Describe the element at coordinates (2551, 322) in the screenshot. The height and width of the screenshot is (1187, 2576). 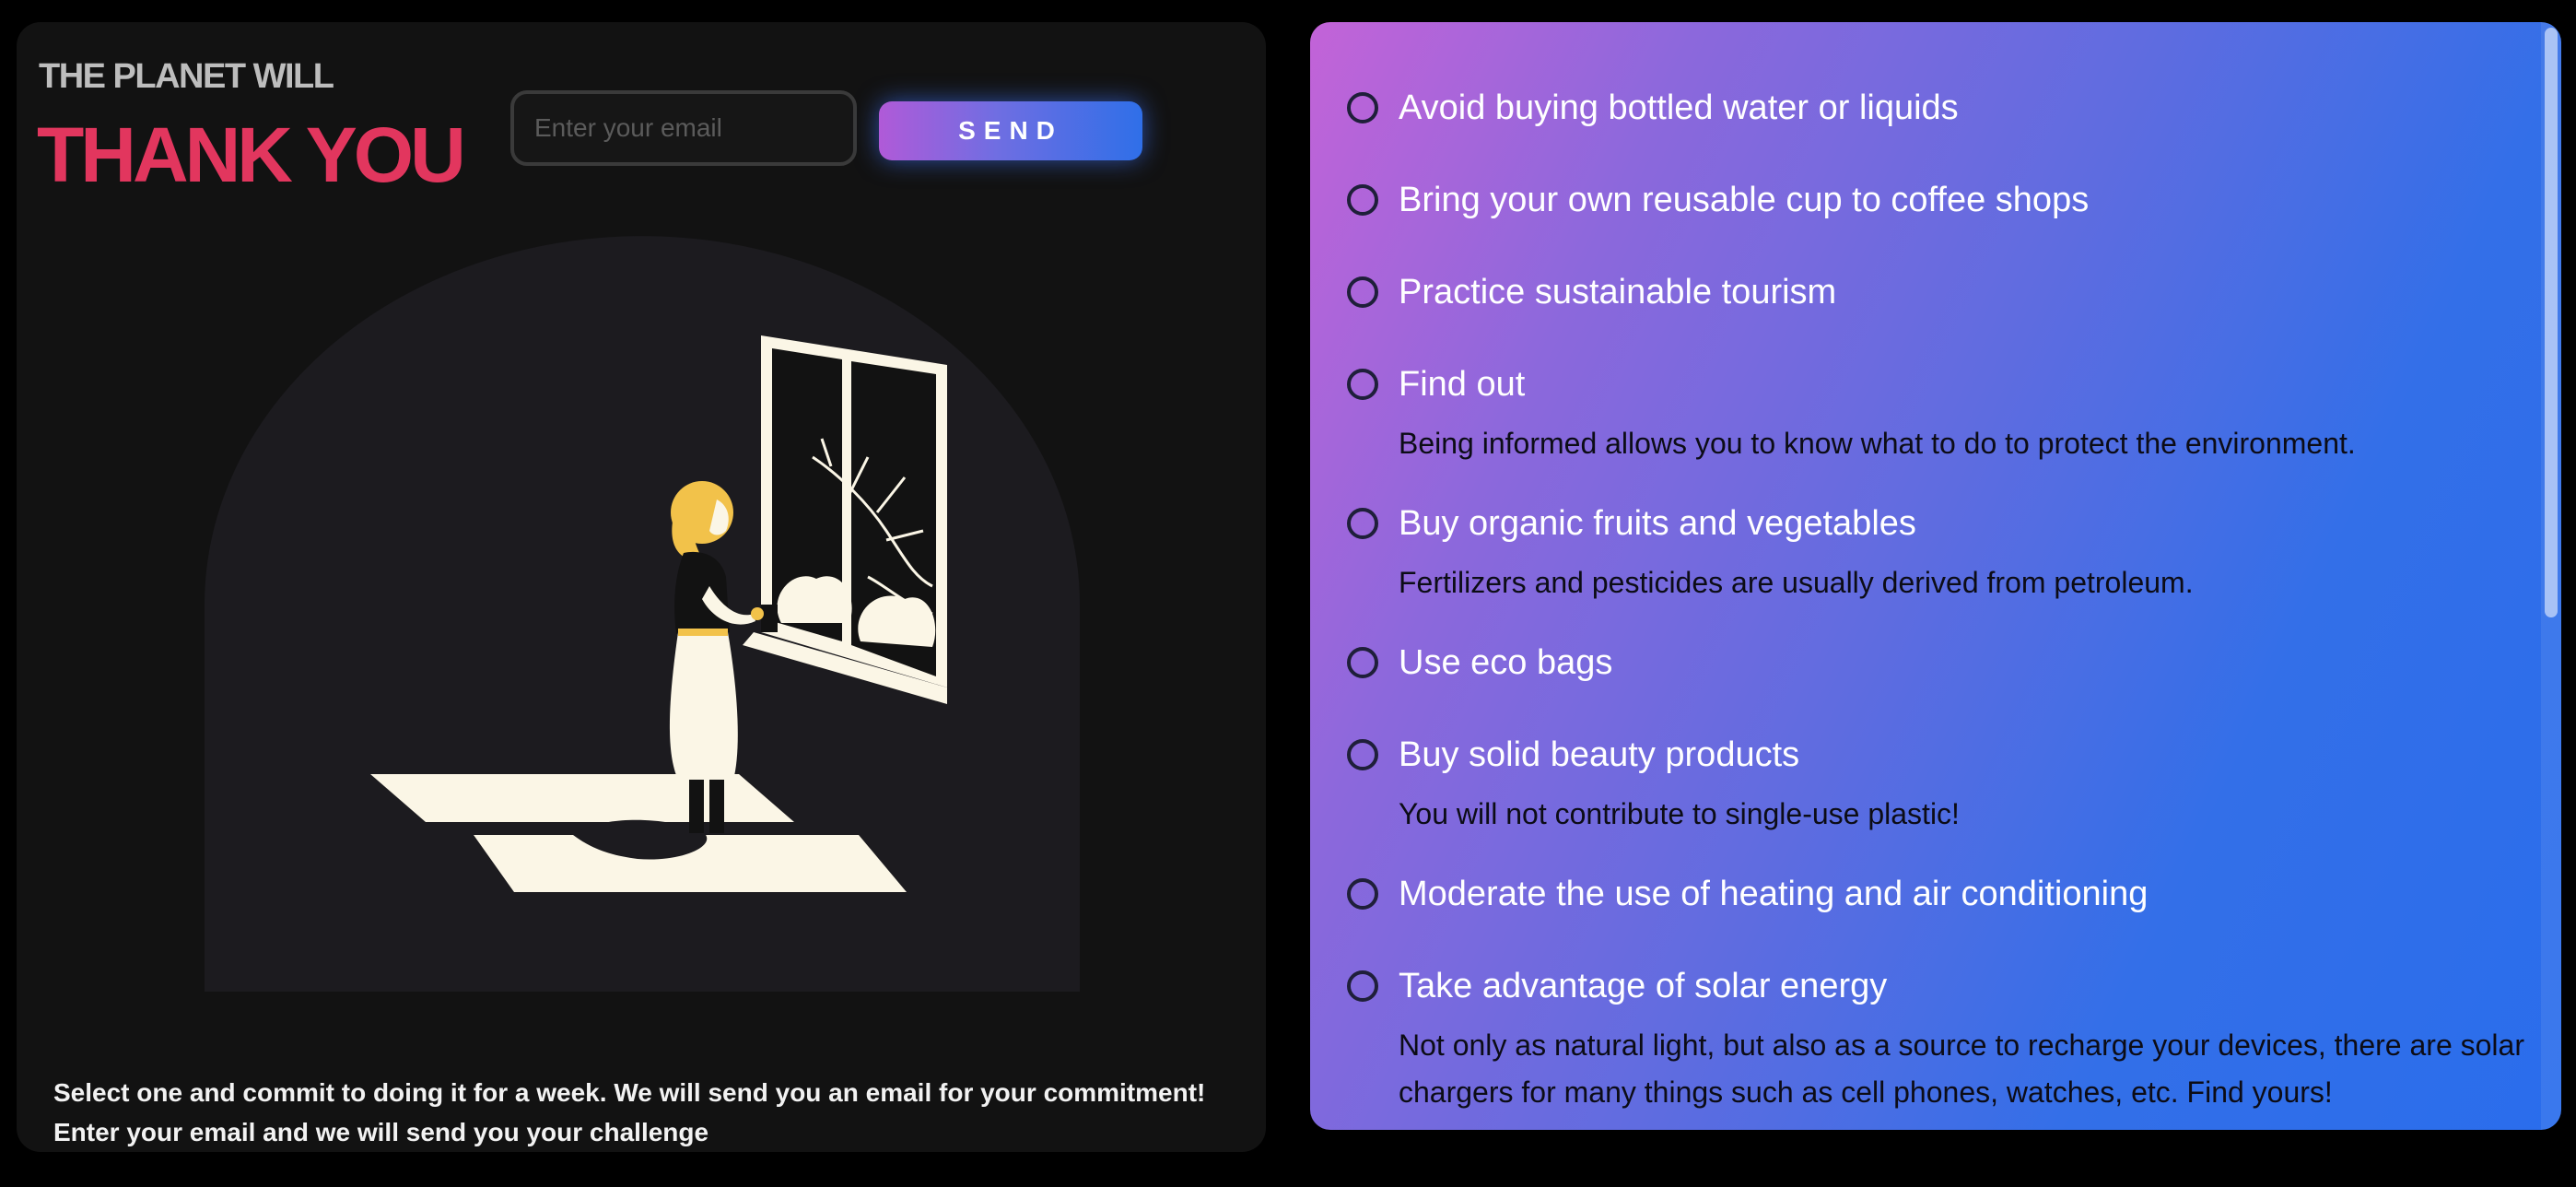
I see `scrollbar-thumb` at that location.